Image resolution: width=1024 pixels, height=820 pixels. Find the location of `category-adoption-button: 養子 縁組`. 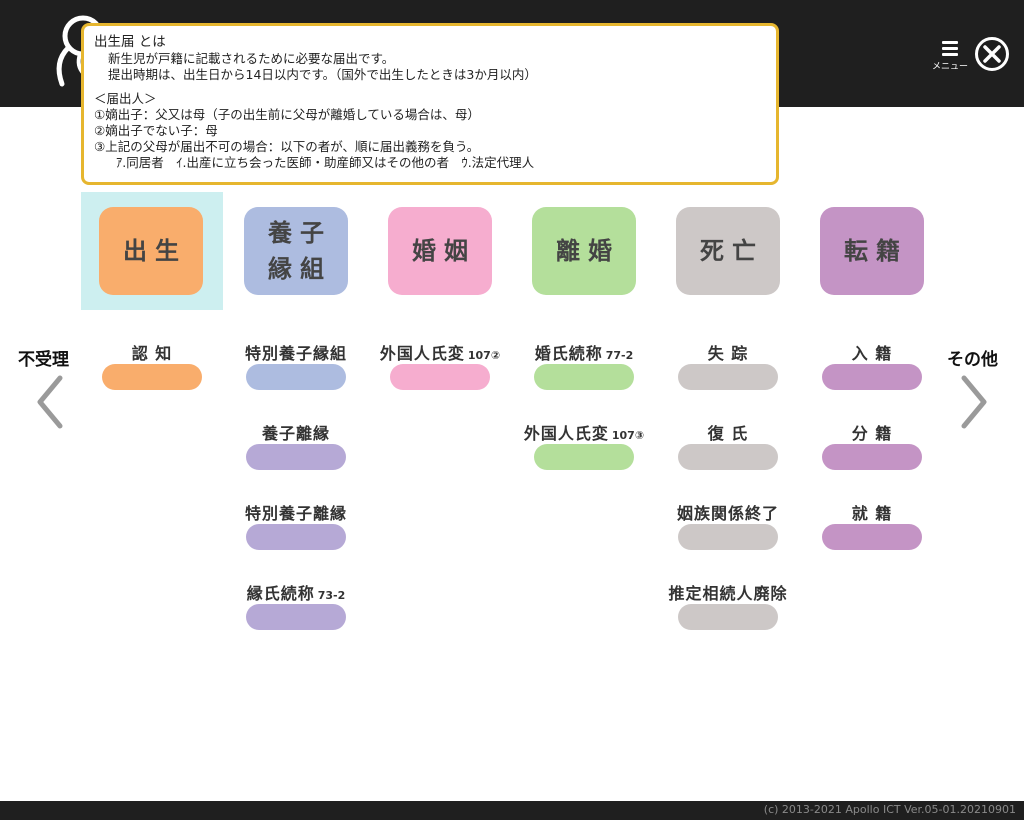

category-adoption-button: 養子 縁組 is located at coordinates (296, 251).